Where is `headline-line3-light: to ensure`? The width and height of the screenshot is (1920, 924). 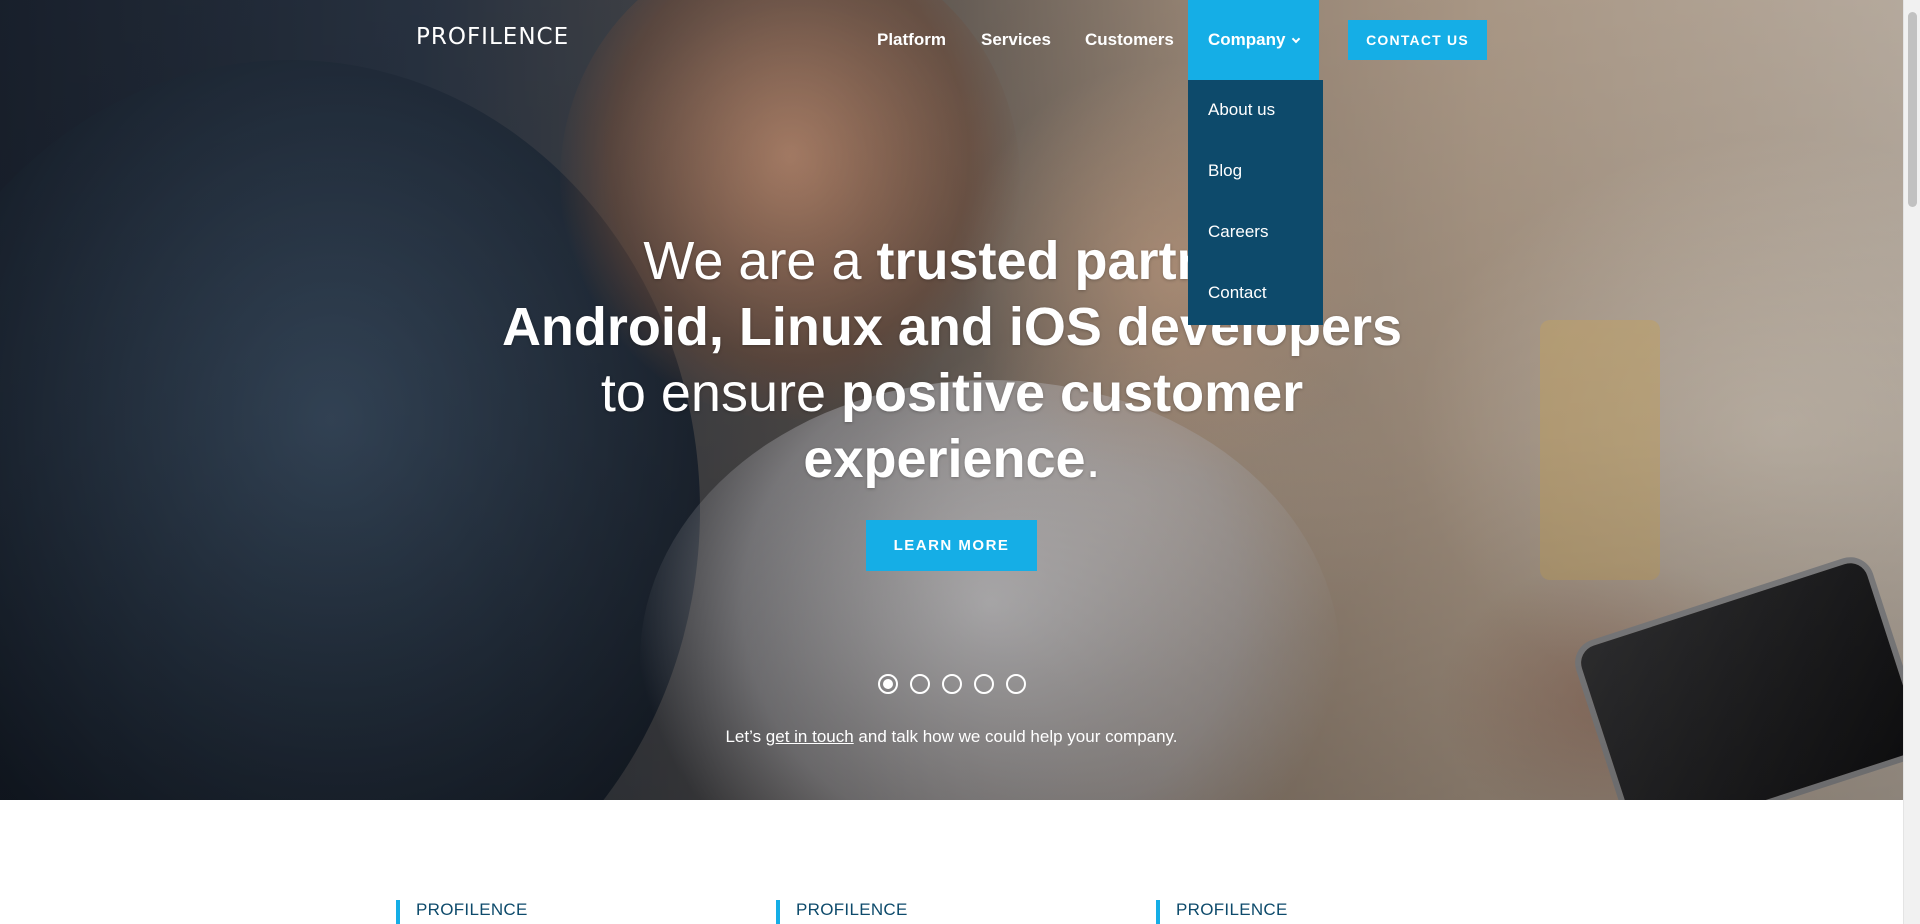 headline-line3-light: to ensure is located at coordinates (720, 393).